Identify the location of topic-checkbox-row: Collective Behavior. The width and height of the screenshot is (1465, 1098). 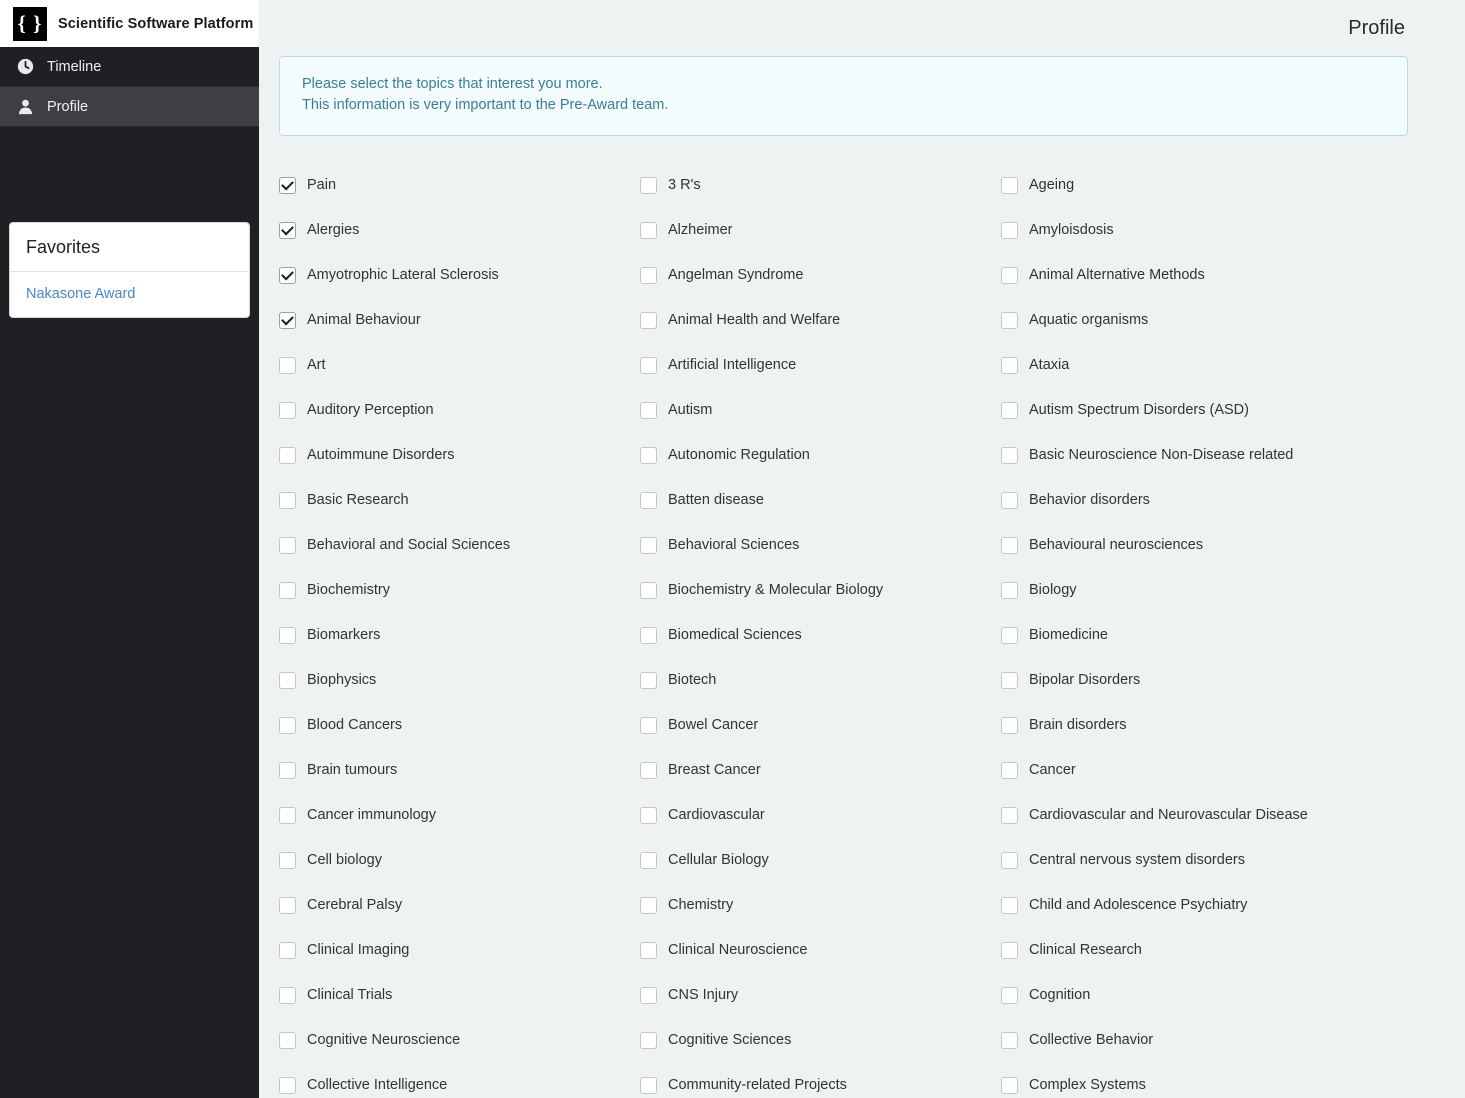
(1204, 1040).